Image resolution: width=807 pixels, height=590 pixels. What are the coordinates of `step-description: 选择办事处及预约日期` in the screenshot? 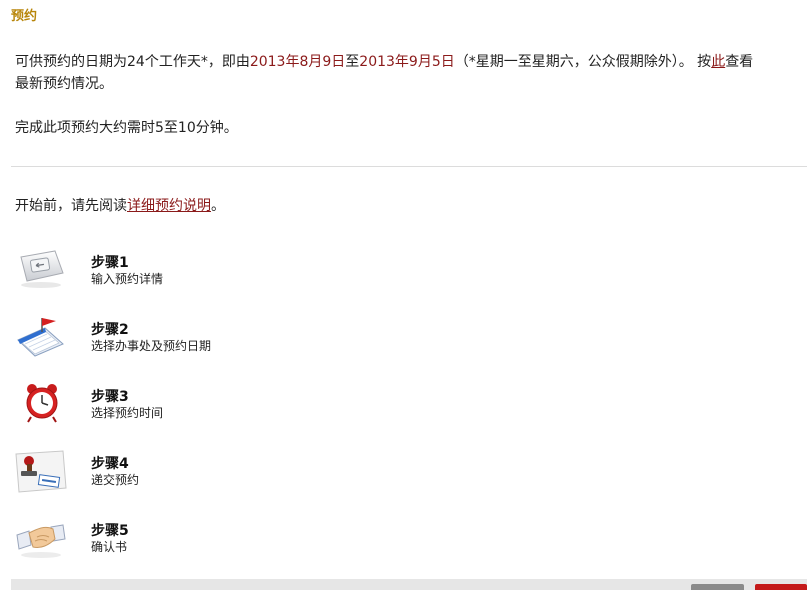 It's located at (151, 346).